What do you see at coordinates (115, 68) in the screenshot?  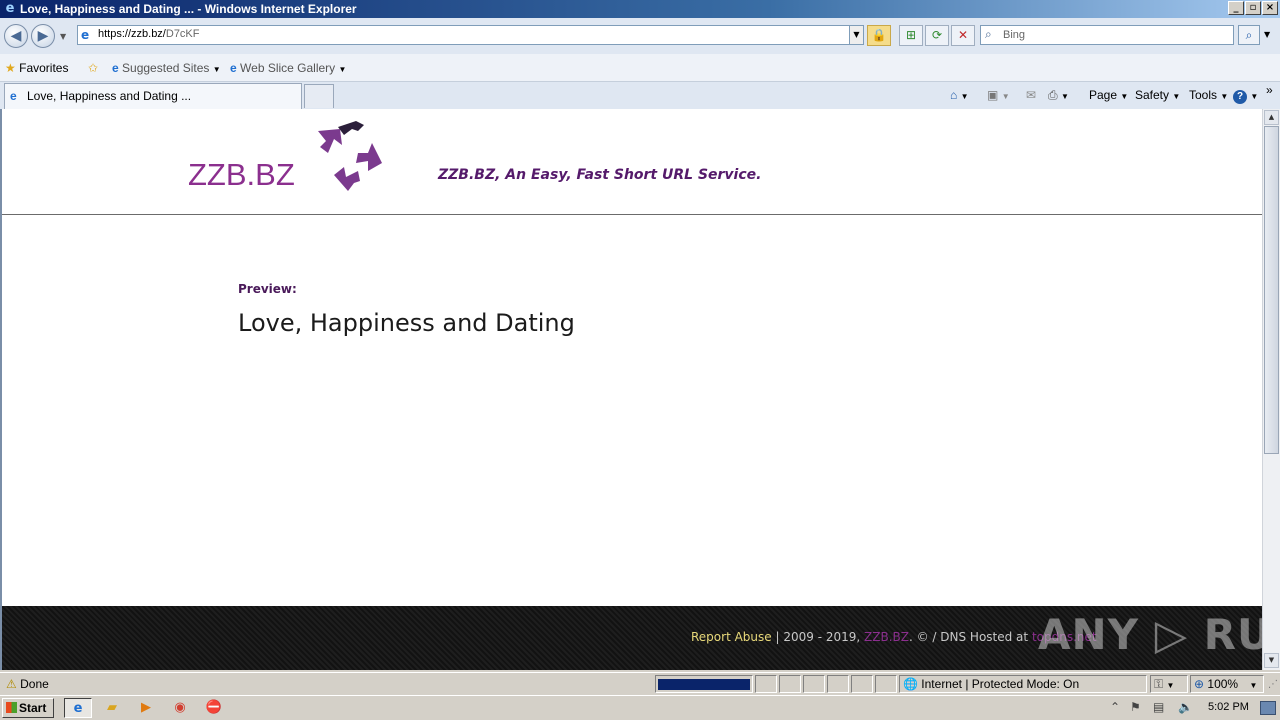 I see `suggested-sites-icon: e` at bounding box center [115, 68].